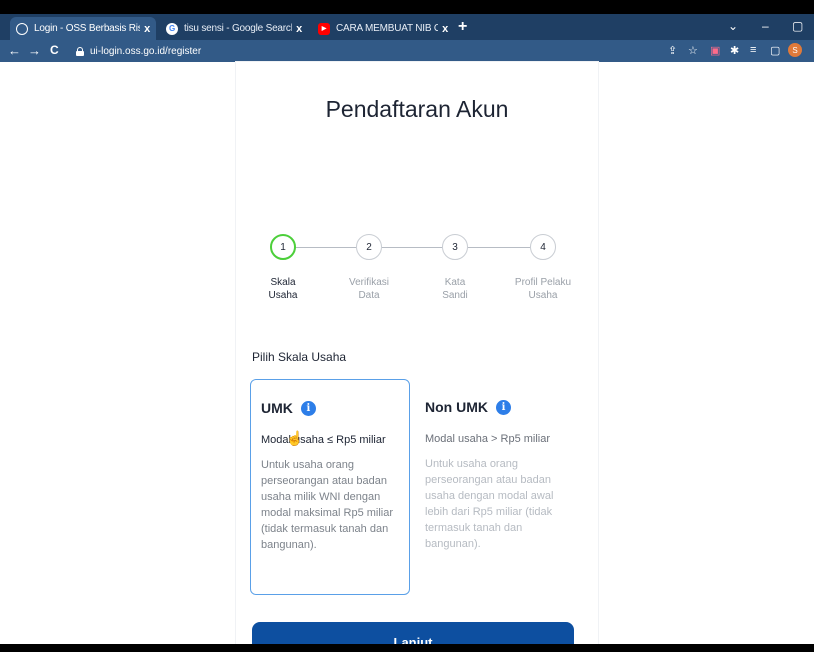 This screenshot has width=814, height=652. Describe the element at coordinates (417, 109) in the screenshot. I see `page-title: Pendaftaran Akun` at that location.